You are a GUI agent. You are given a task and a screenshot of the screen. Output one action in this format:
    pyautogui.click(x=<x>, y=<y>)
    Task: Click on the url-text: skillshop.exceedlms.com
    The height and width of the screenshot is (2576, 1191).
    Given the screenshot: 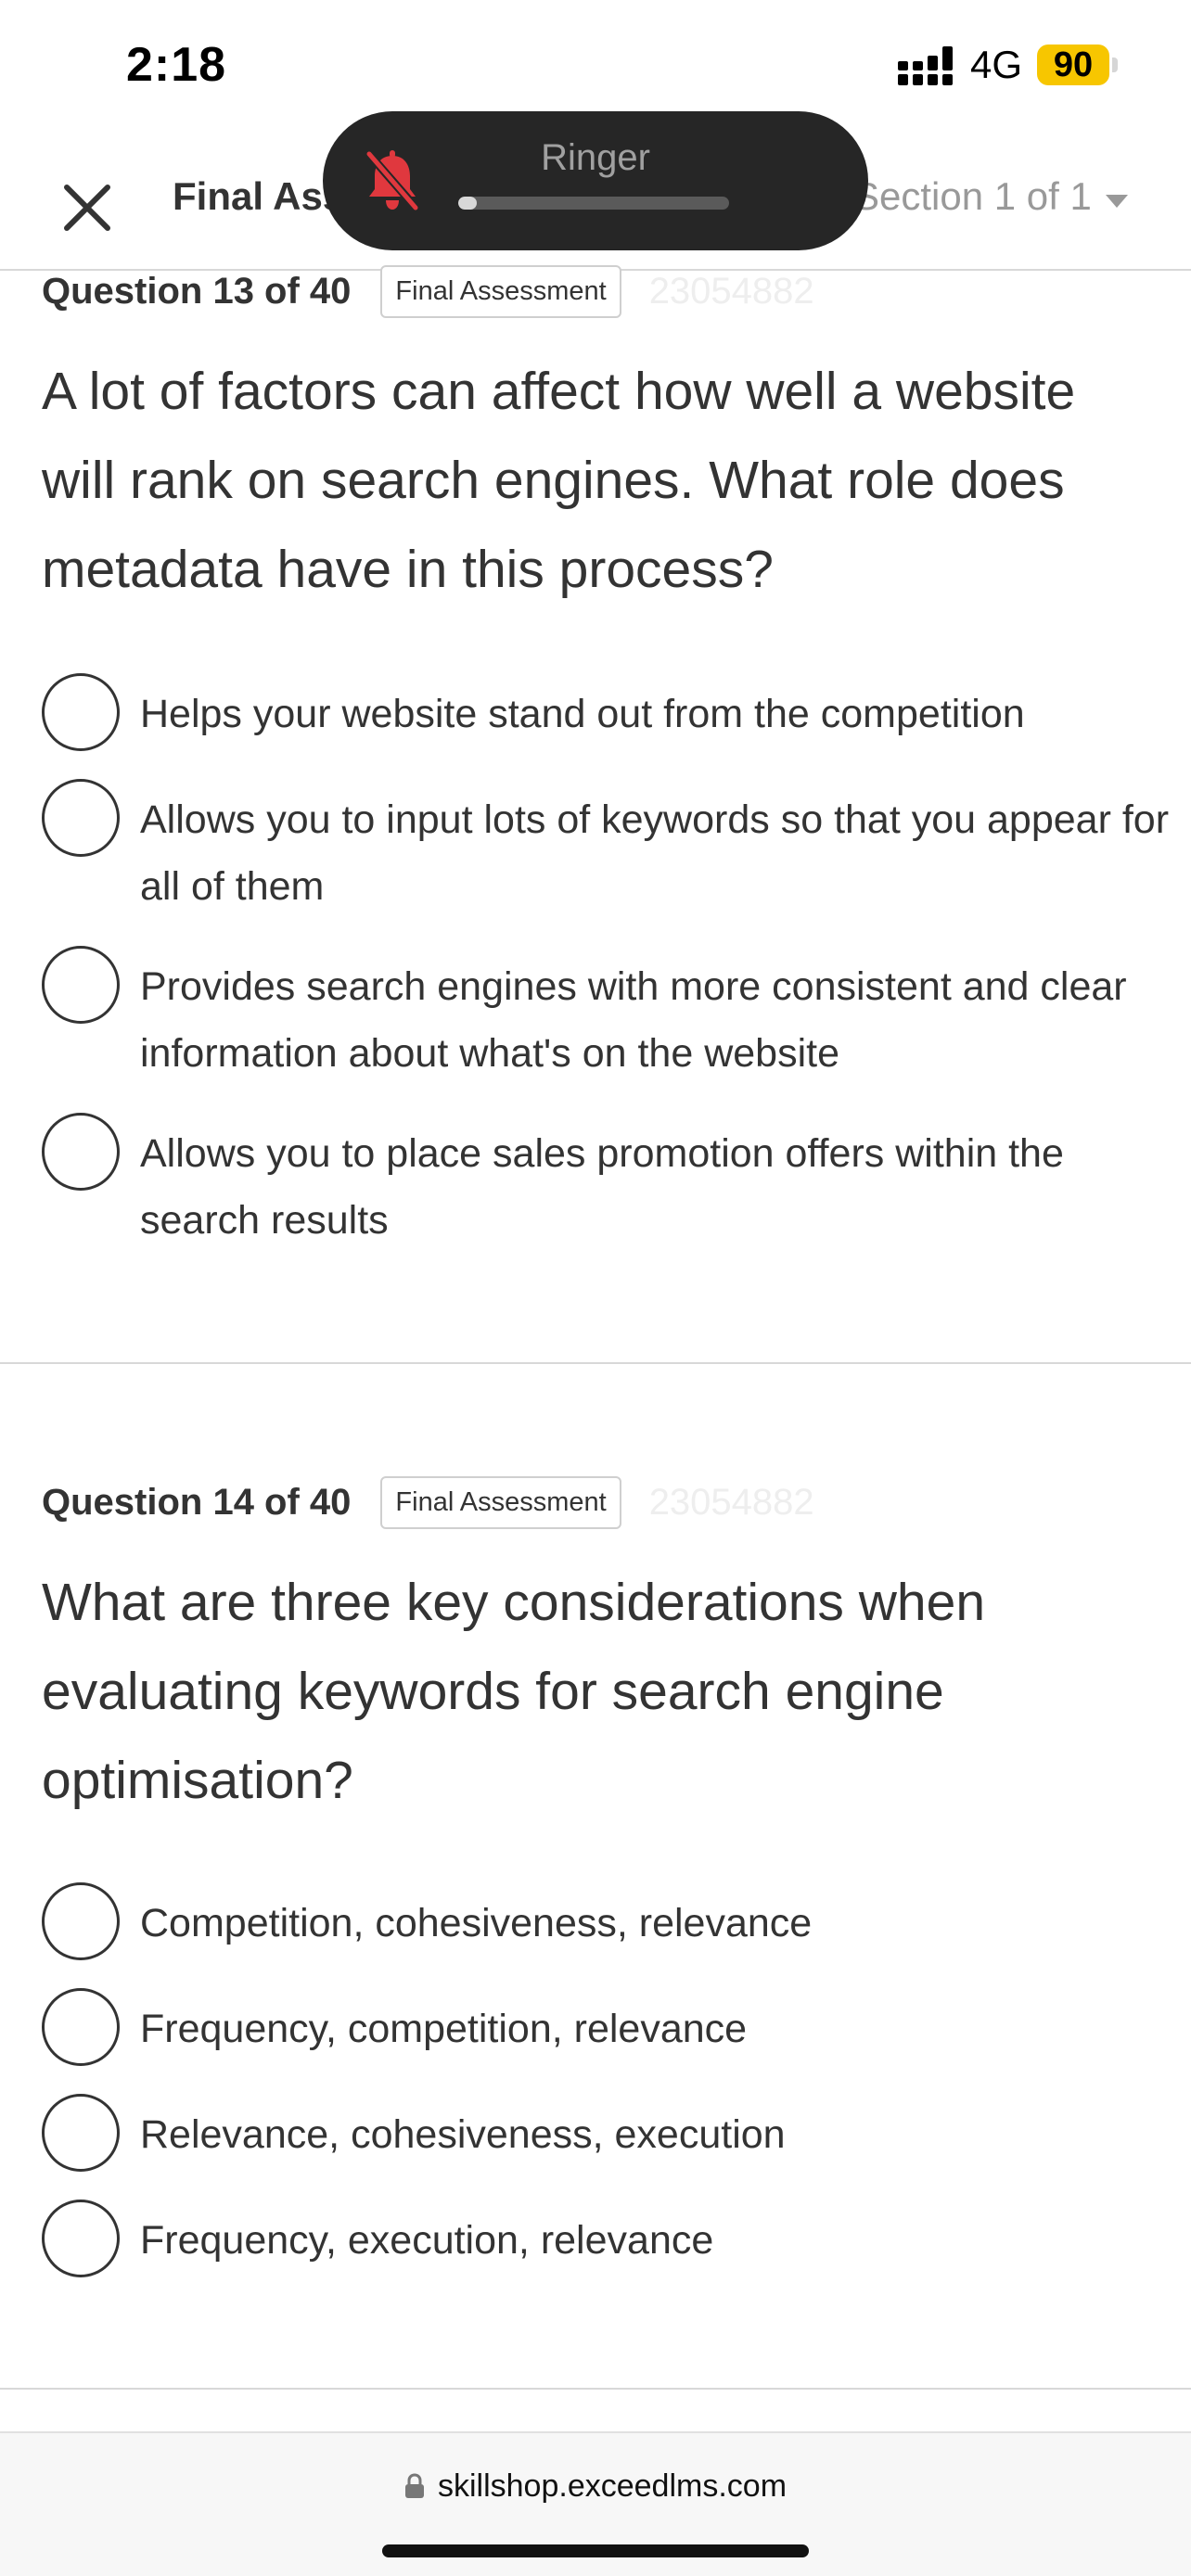 What is the action you would take?
    pyautogui.click(x=612, y=2486)
    